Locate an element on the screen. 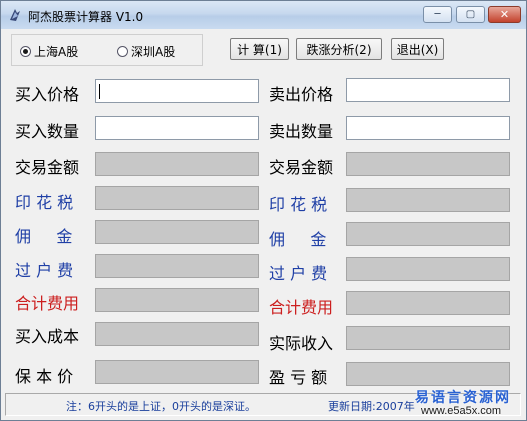 This screenshot has width=527, height=421. sell-commission-field is located at coordinates (428, 234).